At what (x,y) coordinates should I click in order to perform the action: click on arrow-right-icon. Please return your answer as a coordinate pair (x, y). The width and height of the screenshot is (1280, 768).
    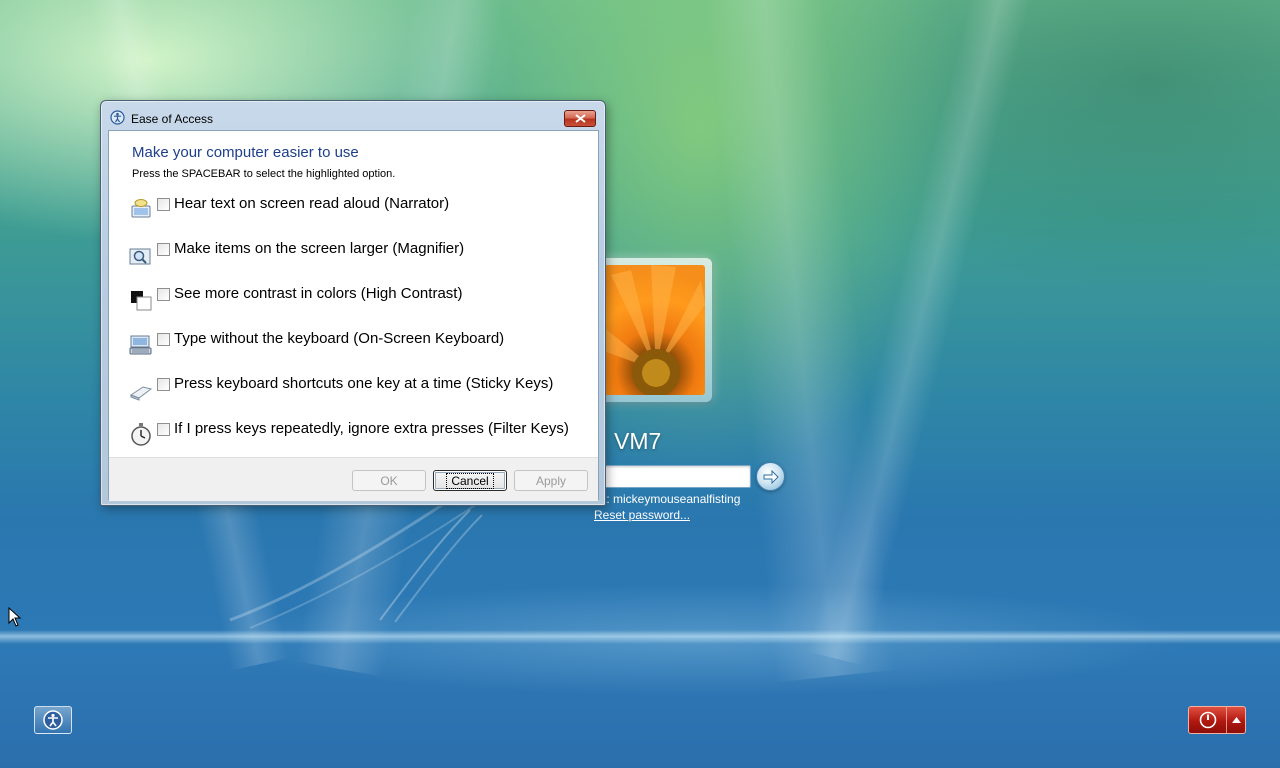
    Looking at the image, I should click on (771, 476).